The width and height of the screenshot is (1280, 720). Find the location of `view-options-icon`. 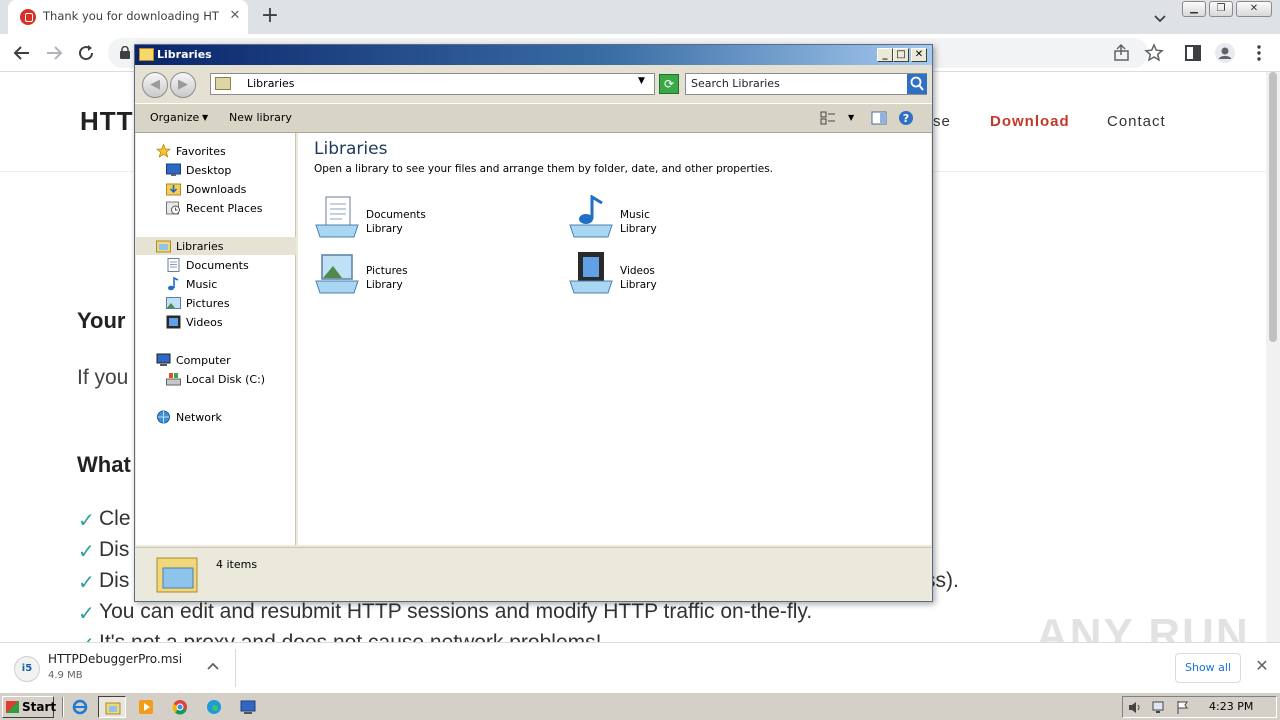

view-options-icon is located at coordinates (828, 118).